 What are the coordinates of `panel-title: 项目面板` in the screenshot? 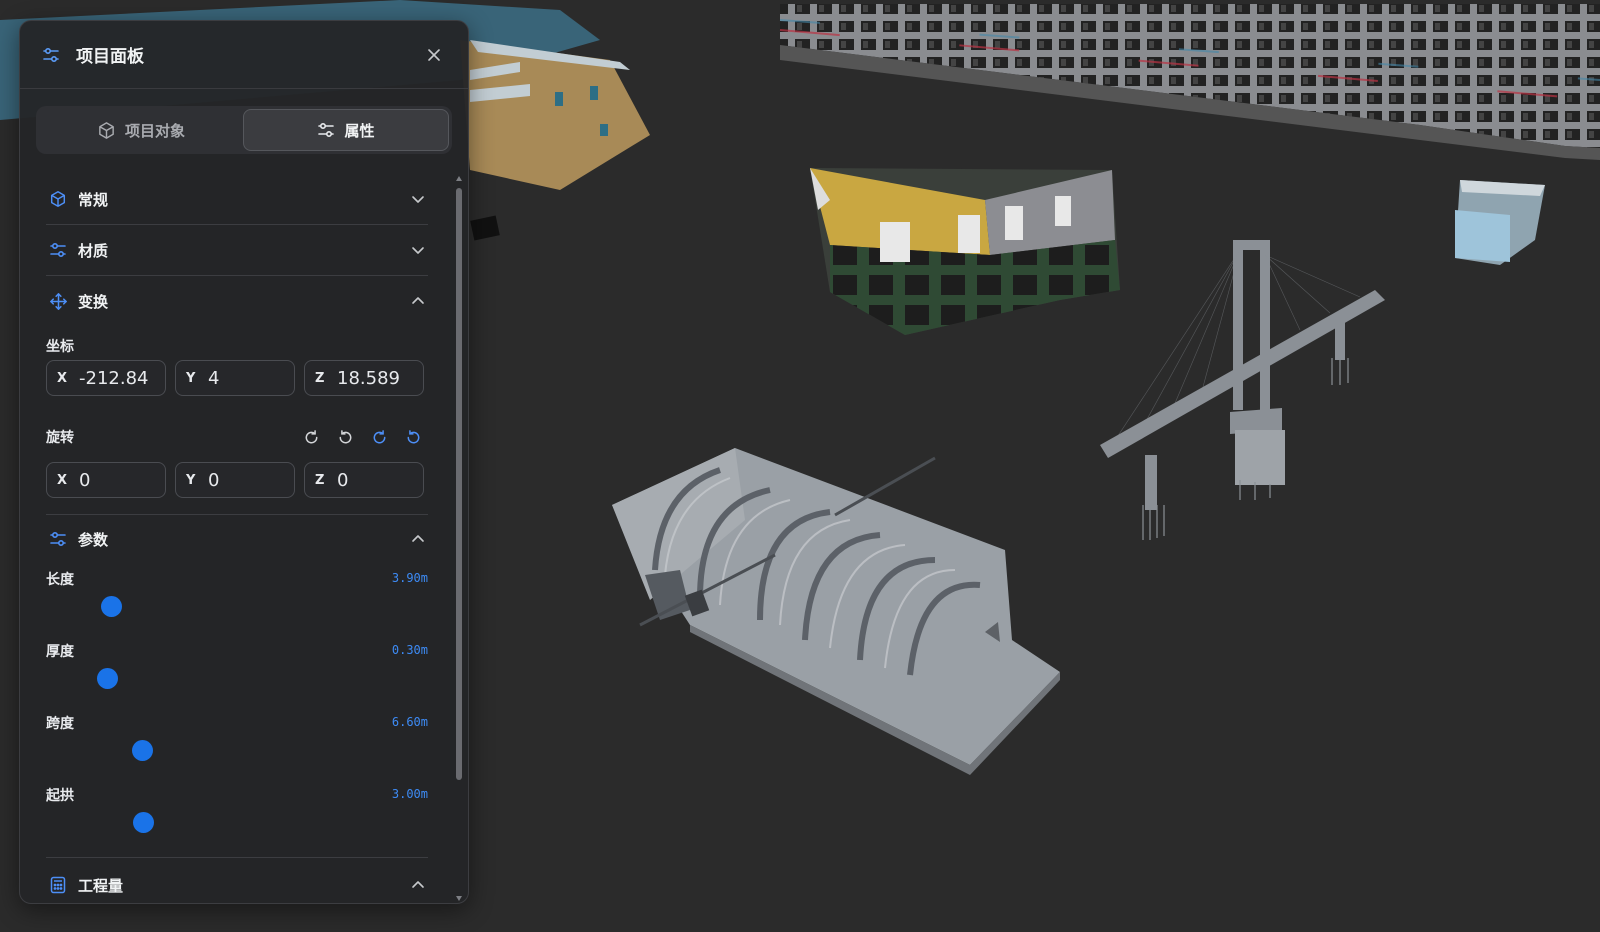 It's located at (110, 57).